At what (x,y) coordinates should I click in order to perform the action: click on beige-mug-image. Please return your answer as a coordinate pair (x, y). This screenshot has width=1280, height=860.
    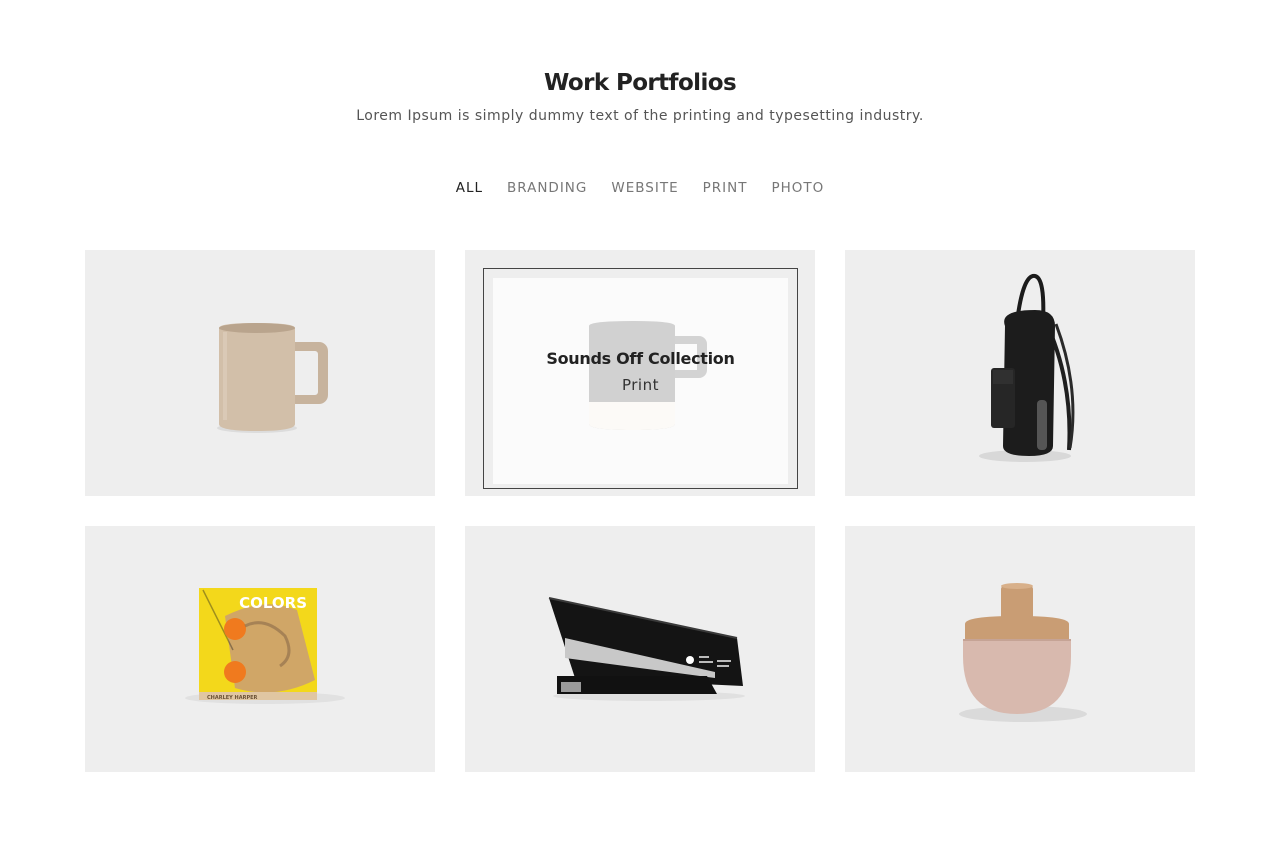
    Looking at the image, I should click on (272, 378).